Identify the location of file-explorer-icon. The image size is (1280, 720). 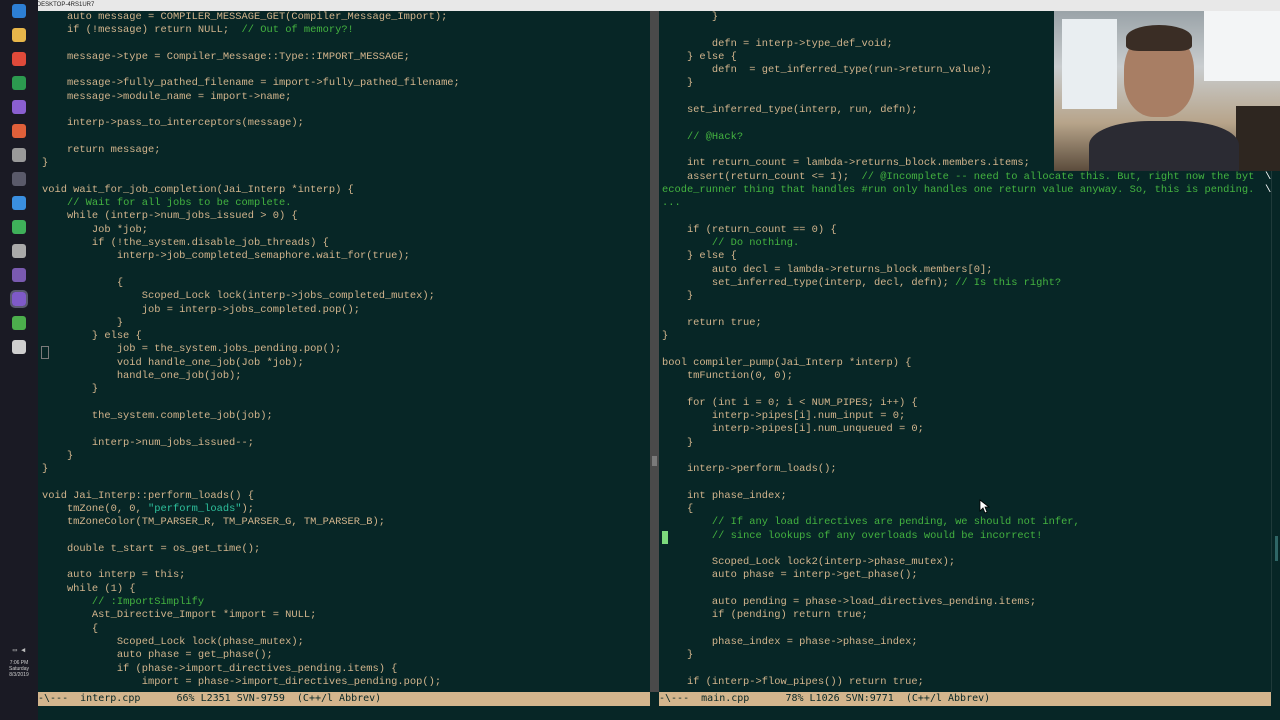
(19, 35).